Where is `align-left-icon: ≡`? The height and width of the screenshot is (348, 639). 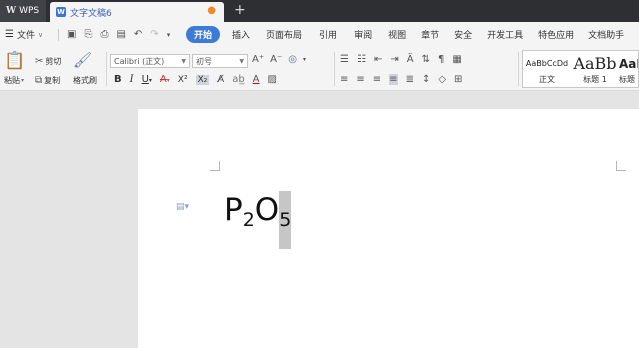 align-left-icon: ≡ is located at coordinates (344, 79).